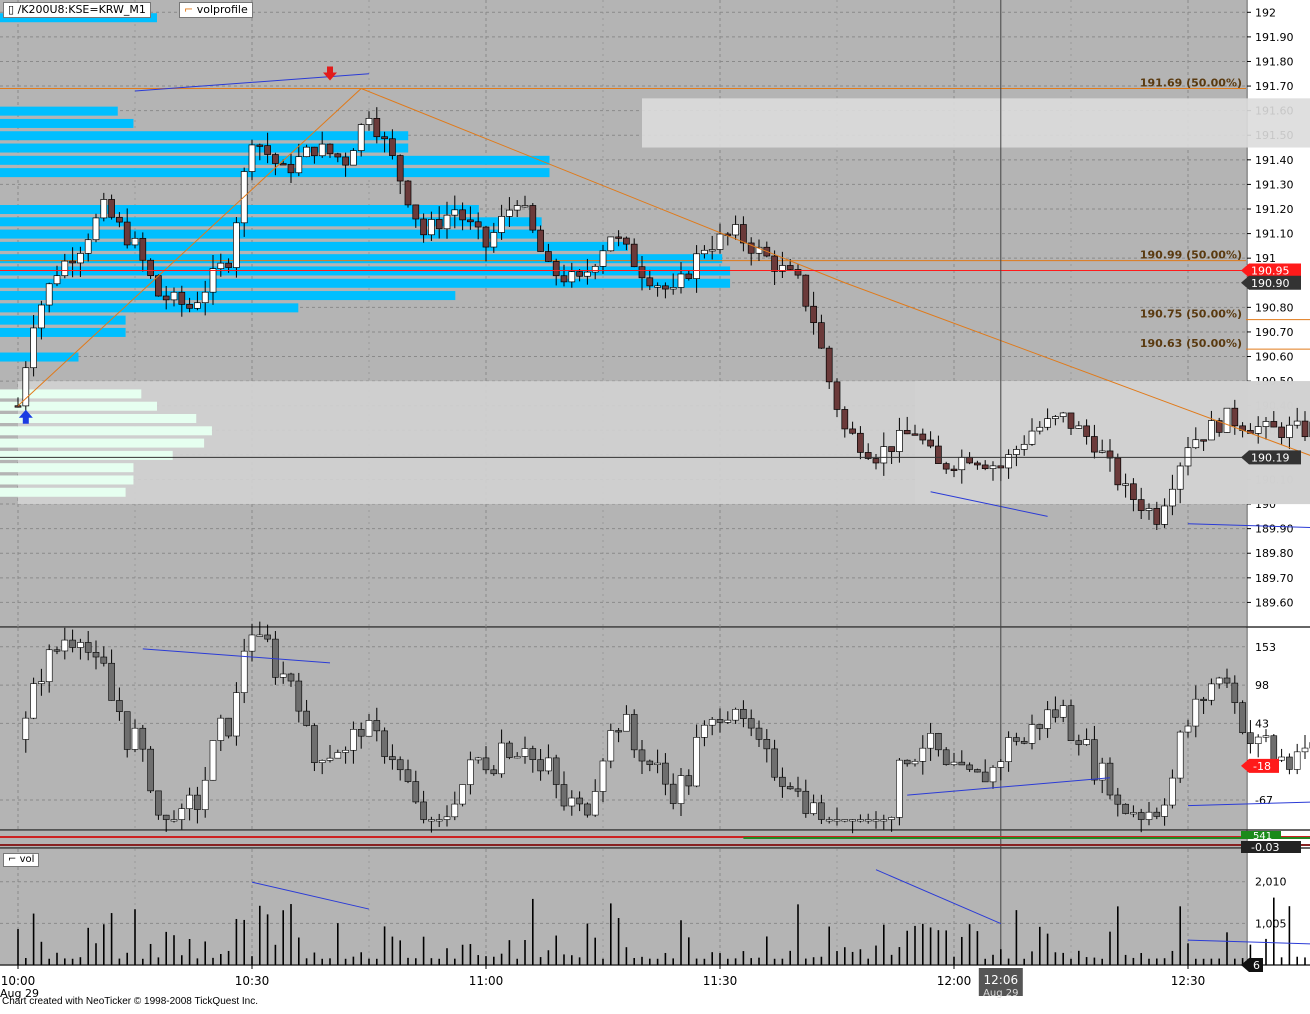  Describe the element at coordinates (239, 209) in the screenshot. I see `volume-profile-bar` at that location.